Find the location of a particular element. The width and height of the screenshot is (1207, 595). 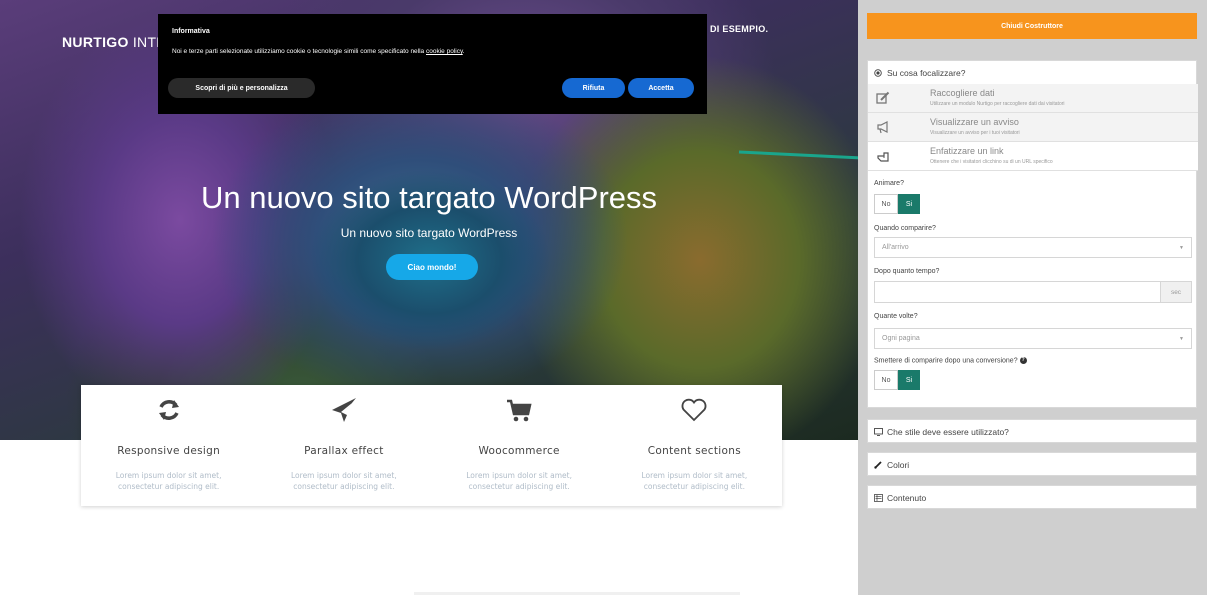

style-section: Che stile deve essere utilizzato? is located at coordinates (1032, 431).